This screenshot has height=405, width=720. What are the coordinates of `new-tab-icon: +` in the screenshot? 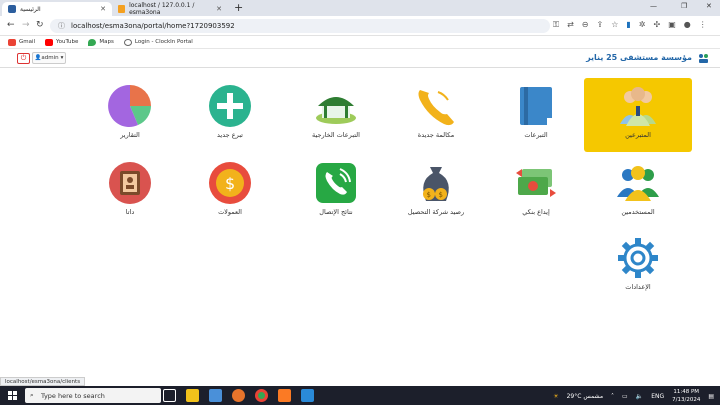 It's located at (238, 7).